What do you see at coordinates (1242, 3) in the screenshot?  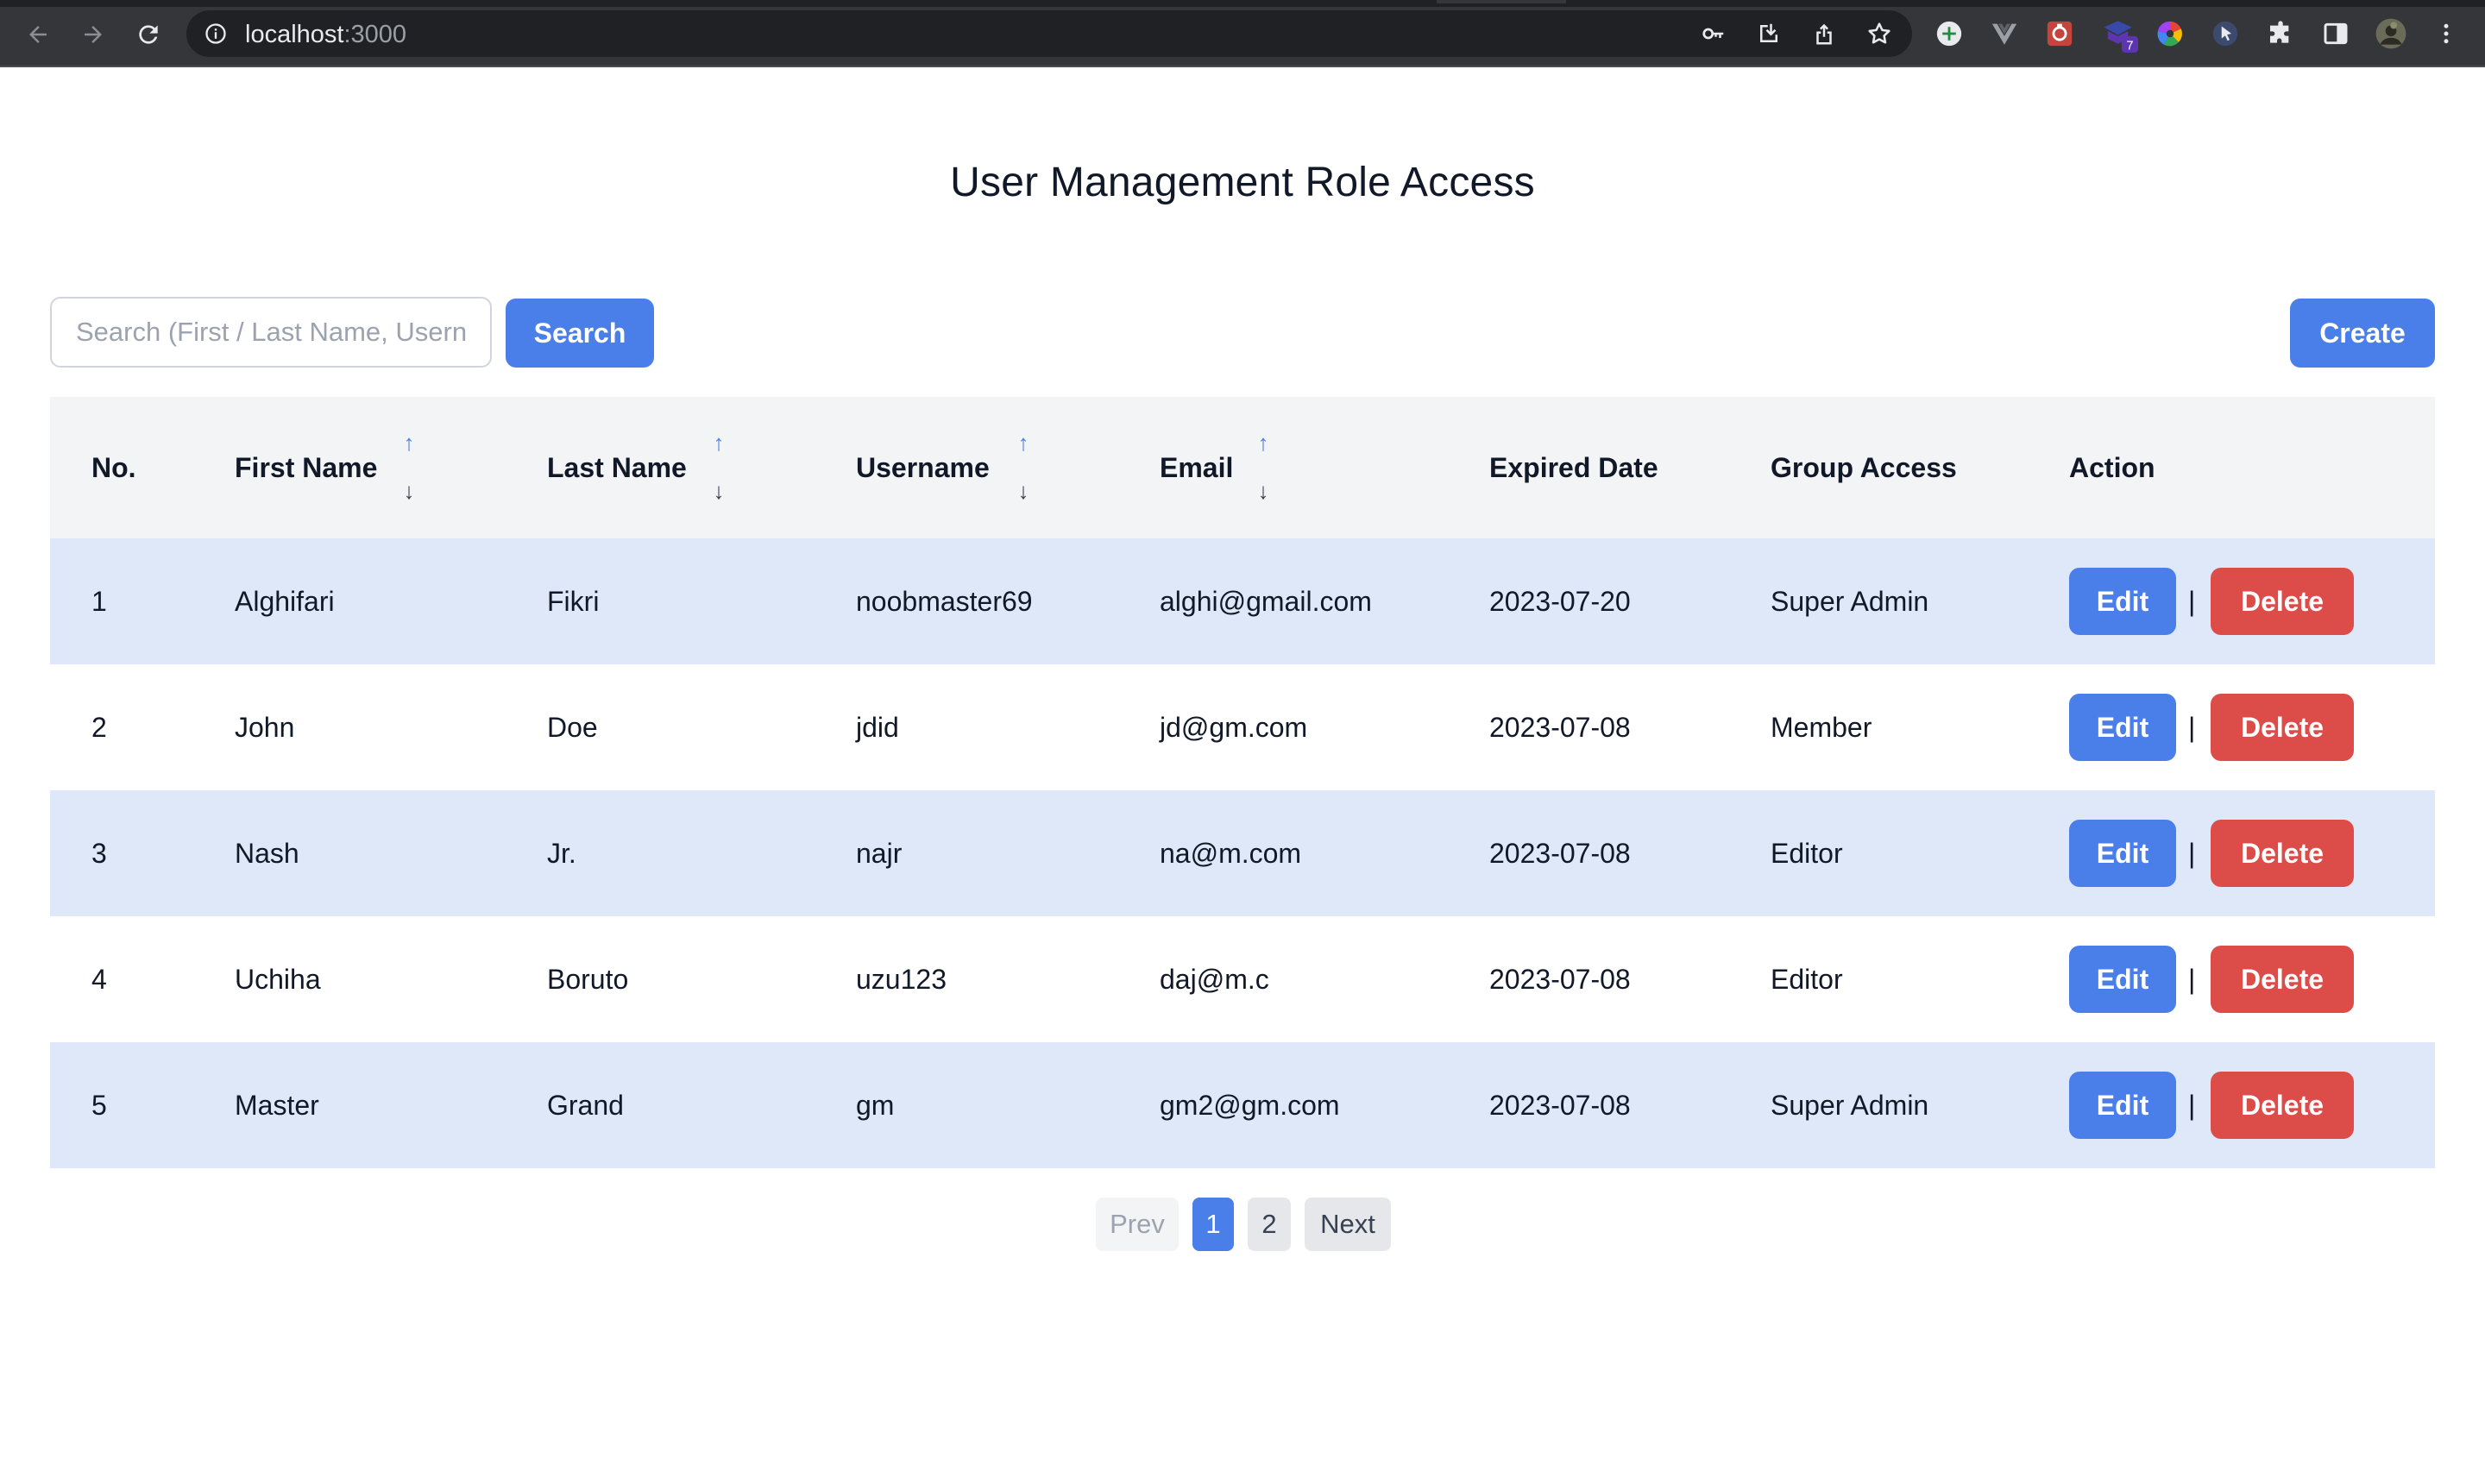 I see `tab-strip` at bounding box center [1242, 3].